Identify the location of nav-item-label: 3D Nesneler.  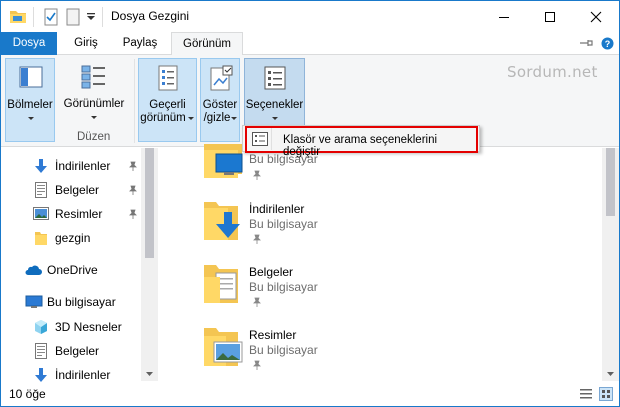
(88, 327).